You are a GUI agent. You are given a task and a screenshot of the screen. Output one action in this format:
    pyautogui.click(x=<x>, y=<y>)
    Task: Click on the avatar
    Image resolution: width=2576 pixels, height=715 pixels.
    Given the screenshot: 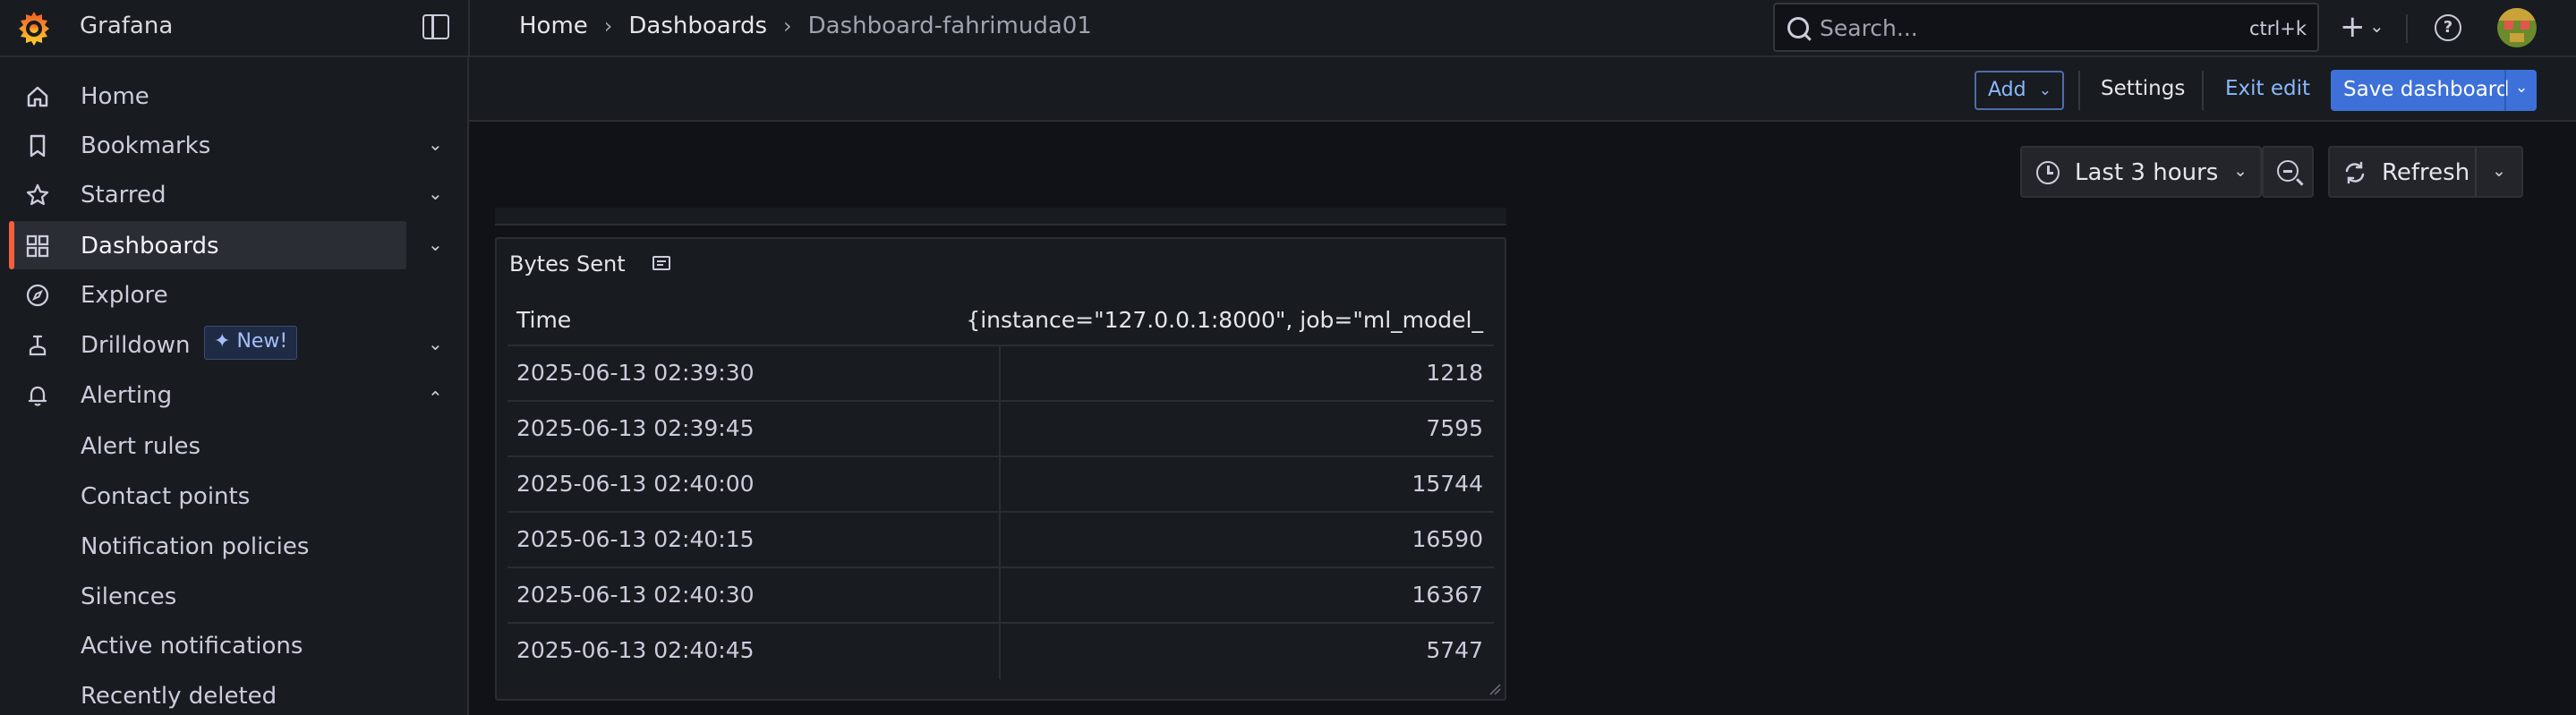 What is the action you would take?
    pyautogui.click(x=2517, y=28)
    